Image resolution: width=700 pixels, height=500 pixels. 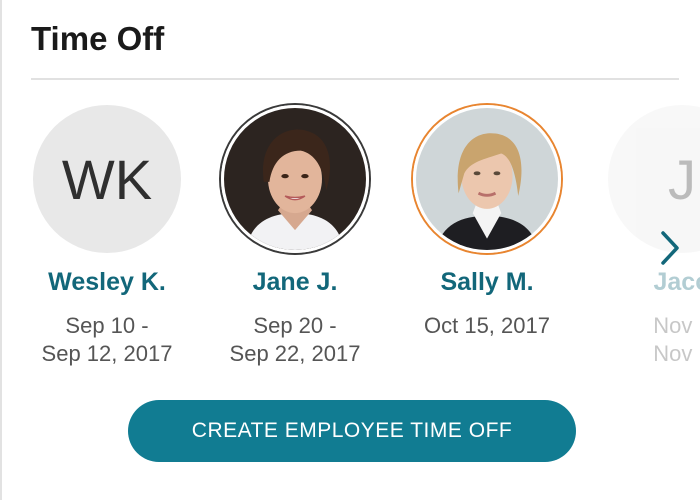 I want to click on time-off-dates: Sep 10 - Sep 12, 2017, so click(x=107, y=340).